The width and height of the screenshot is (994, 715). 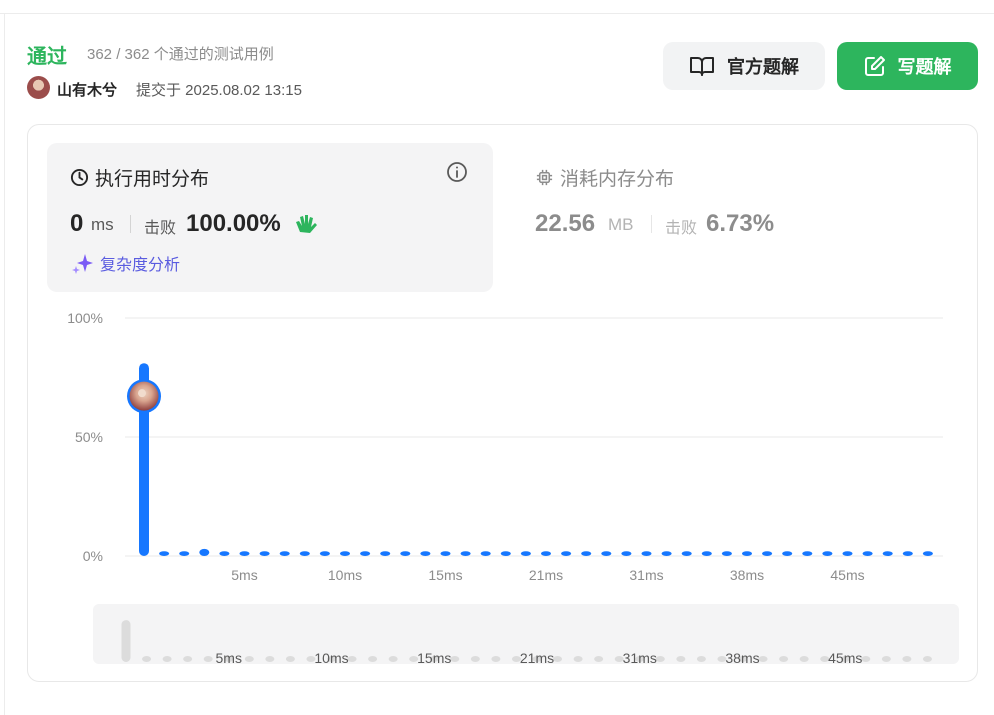 I want to click on overview-tick-label: 31ms, so click(x=640, y=658).